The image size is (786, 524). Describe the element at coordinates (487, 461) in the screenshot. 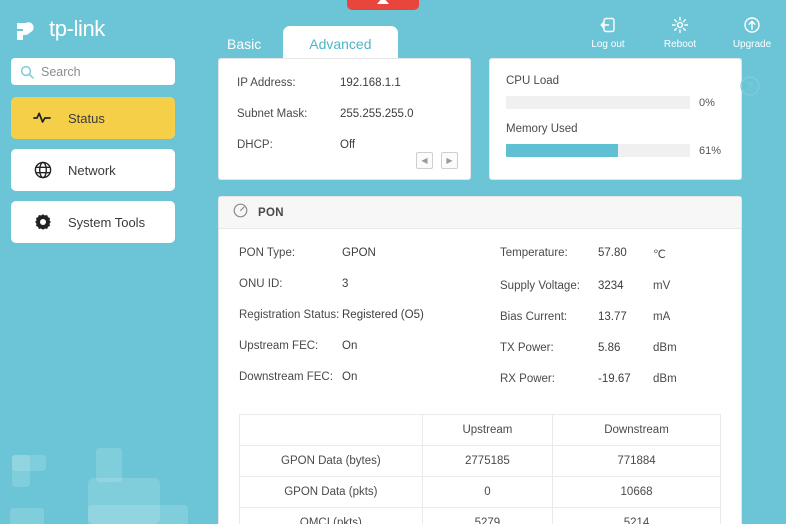

I see `table-cell-upstream: 2775185` at that location.